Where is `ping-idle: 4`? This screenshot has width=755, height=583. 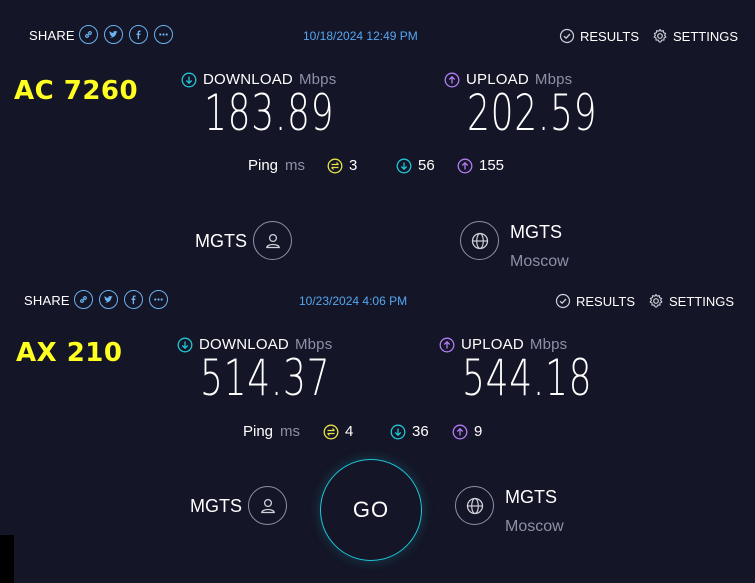
ping-idle: 4 is located at coordinates (338, 431).